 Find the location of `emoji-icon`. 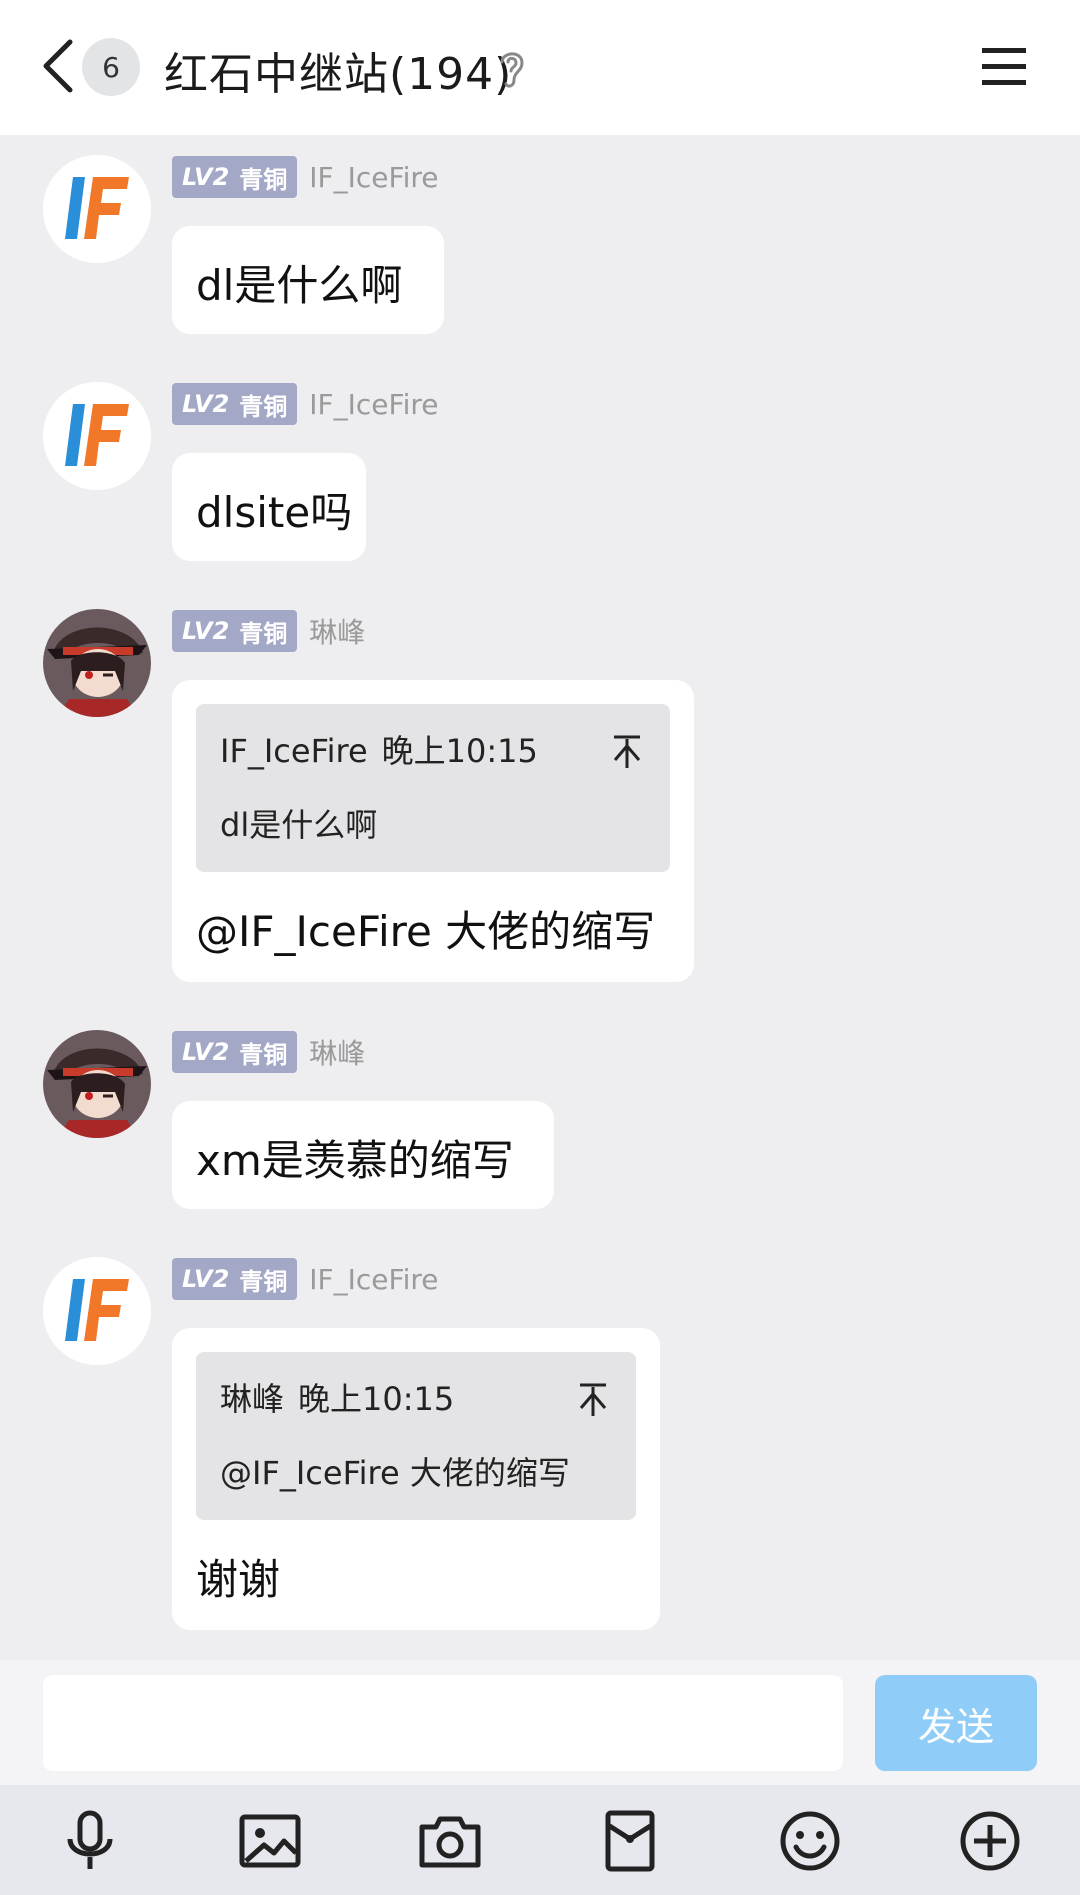

emoji-icon is located at coordinates (810, 1841).